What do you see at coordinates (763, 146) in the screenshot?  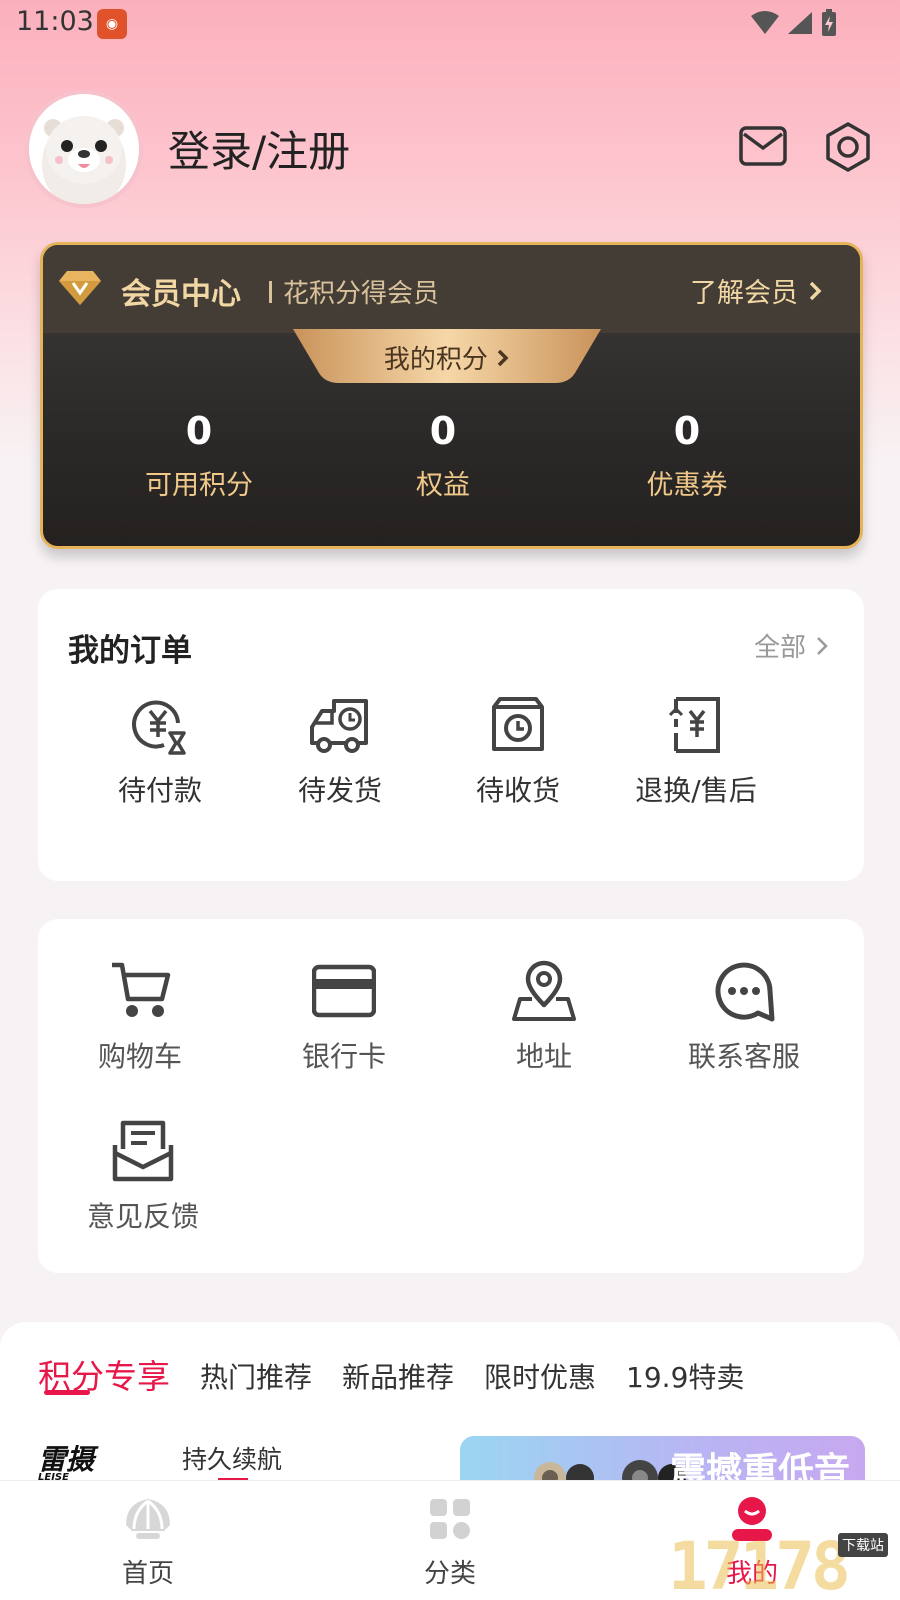 I see `mail-icon` at bounding box center [763, 146].